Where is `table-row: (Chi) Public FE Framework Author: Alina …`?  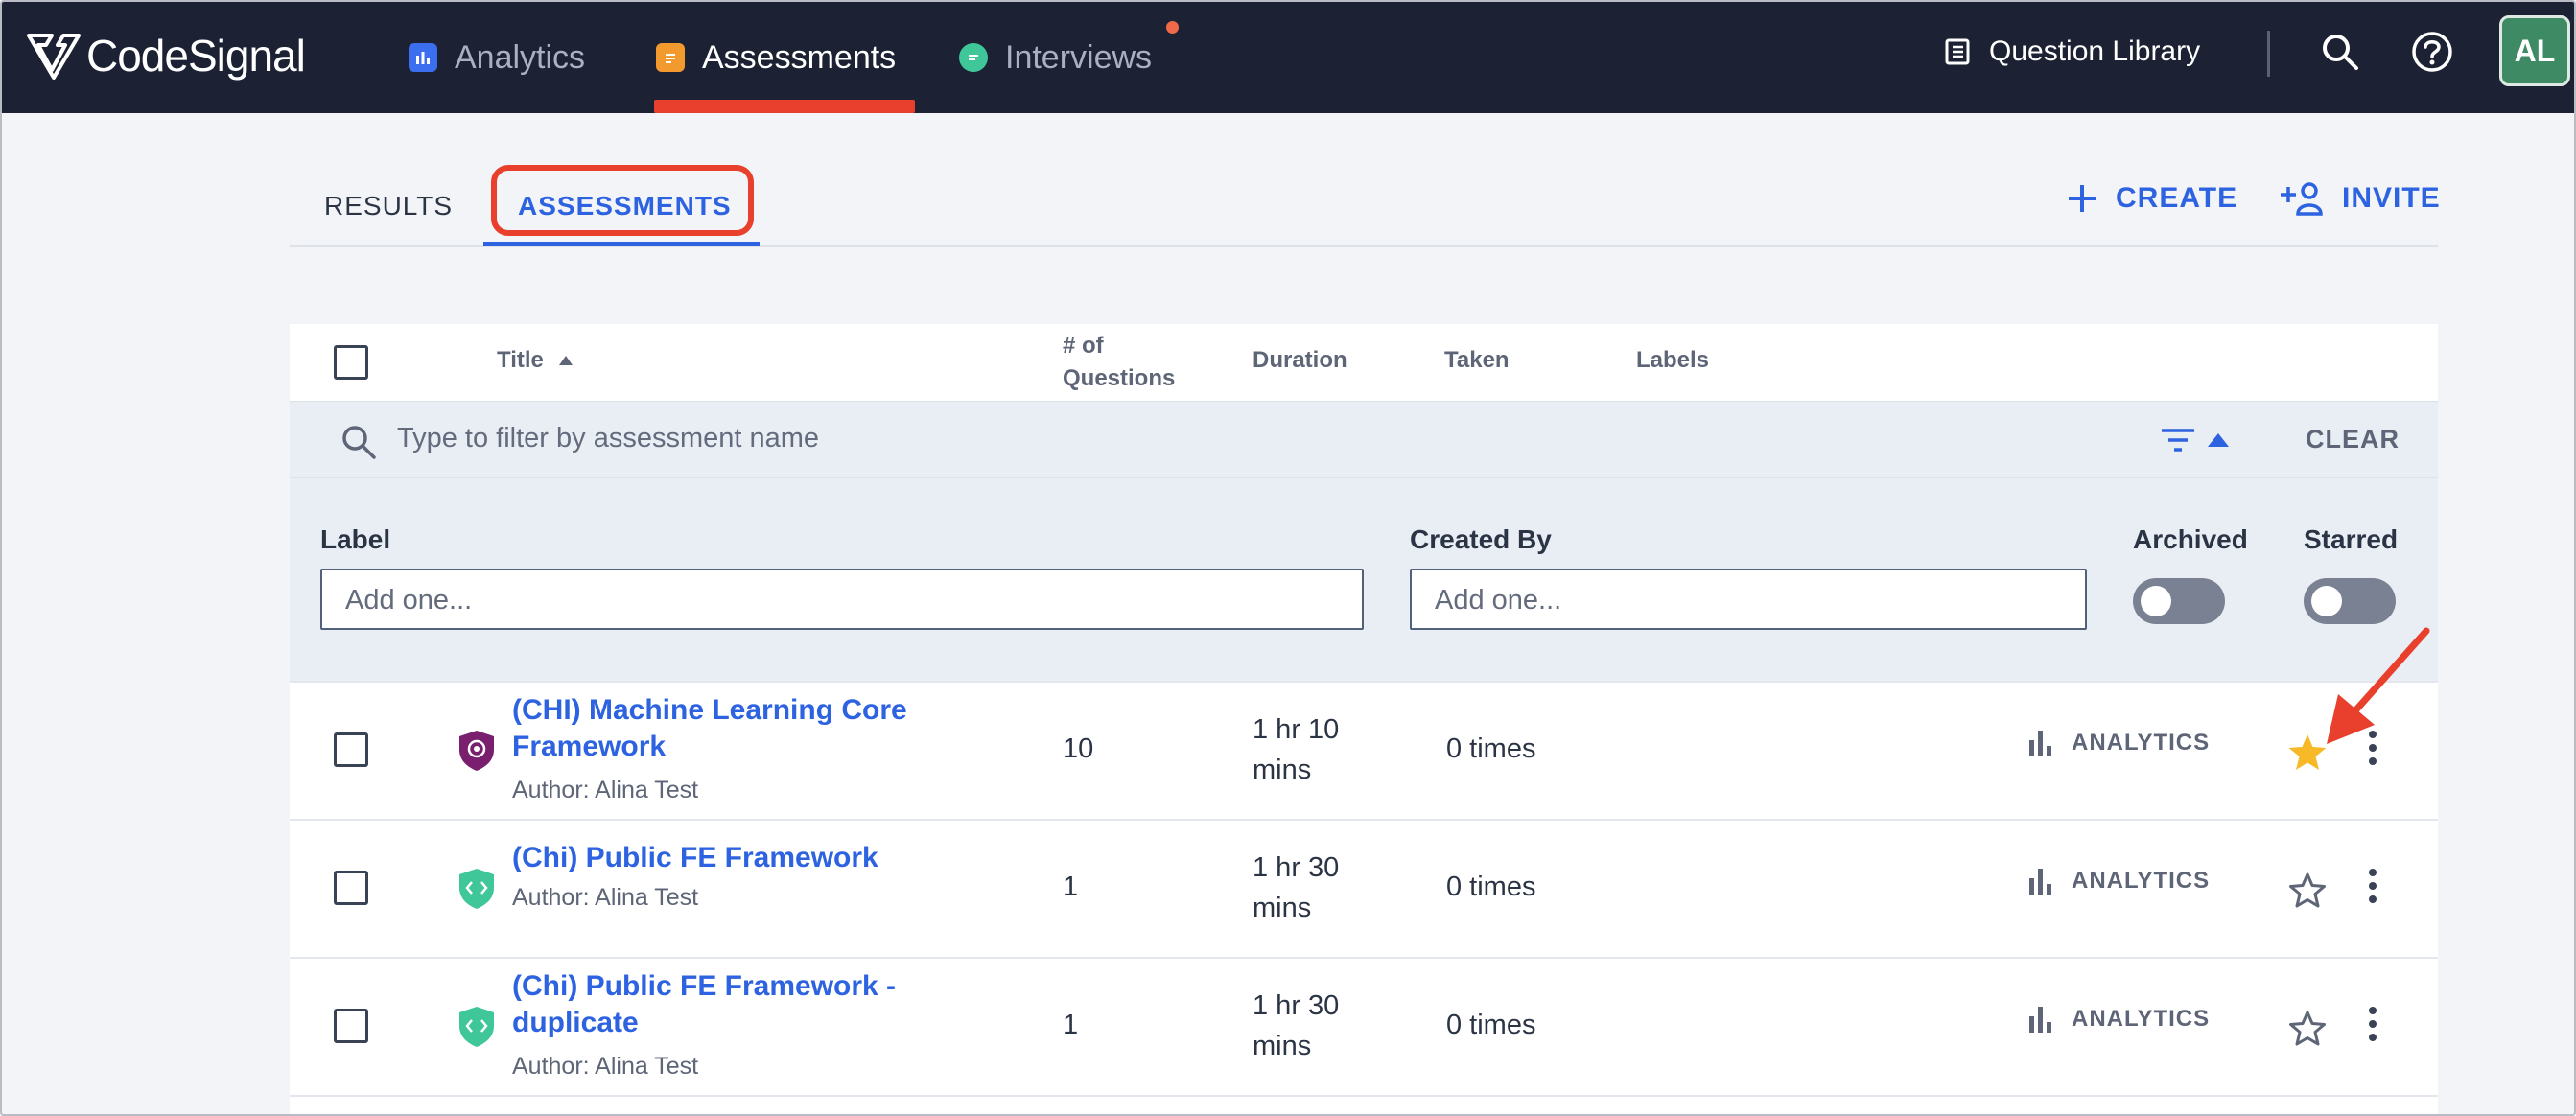
table-row: (Chi) Public FE Framework Author: Alina … is located at coordinates (1364, 888).